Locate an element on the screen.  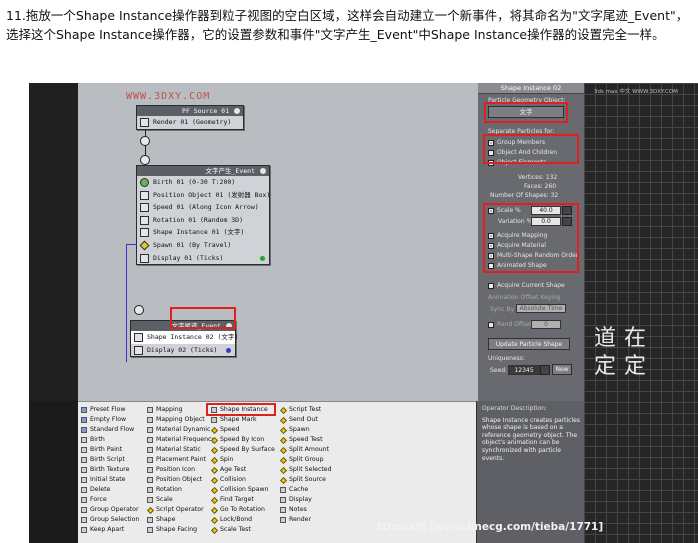
seed-label: Seed: is located at coordinates (499, 370).